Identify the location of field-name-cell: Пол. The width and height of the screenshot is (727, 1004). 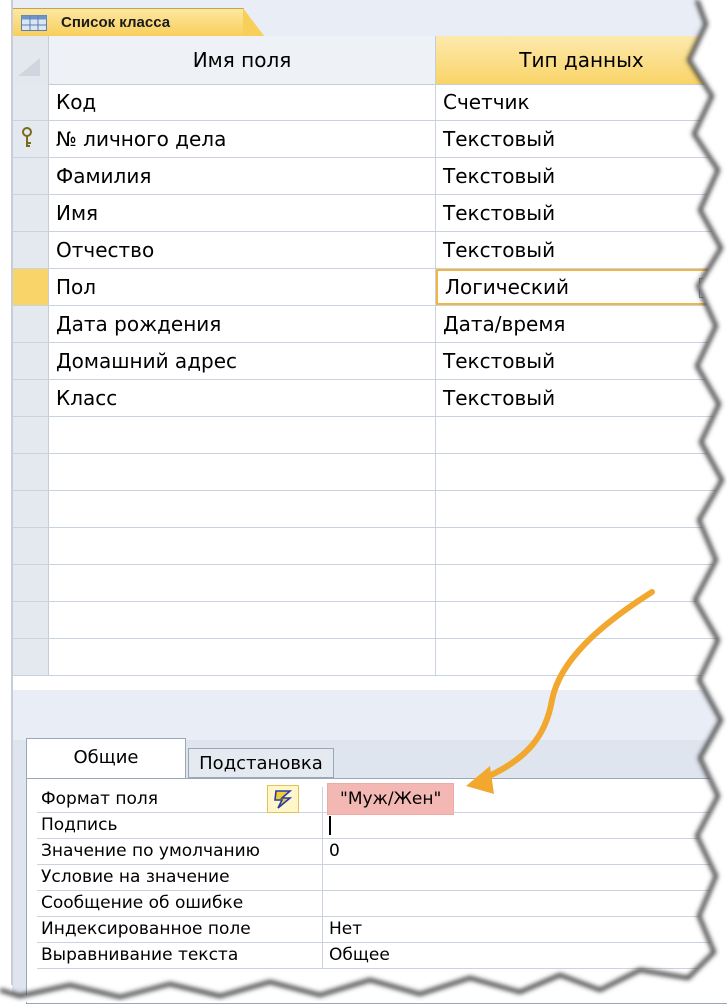
(242, 287).